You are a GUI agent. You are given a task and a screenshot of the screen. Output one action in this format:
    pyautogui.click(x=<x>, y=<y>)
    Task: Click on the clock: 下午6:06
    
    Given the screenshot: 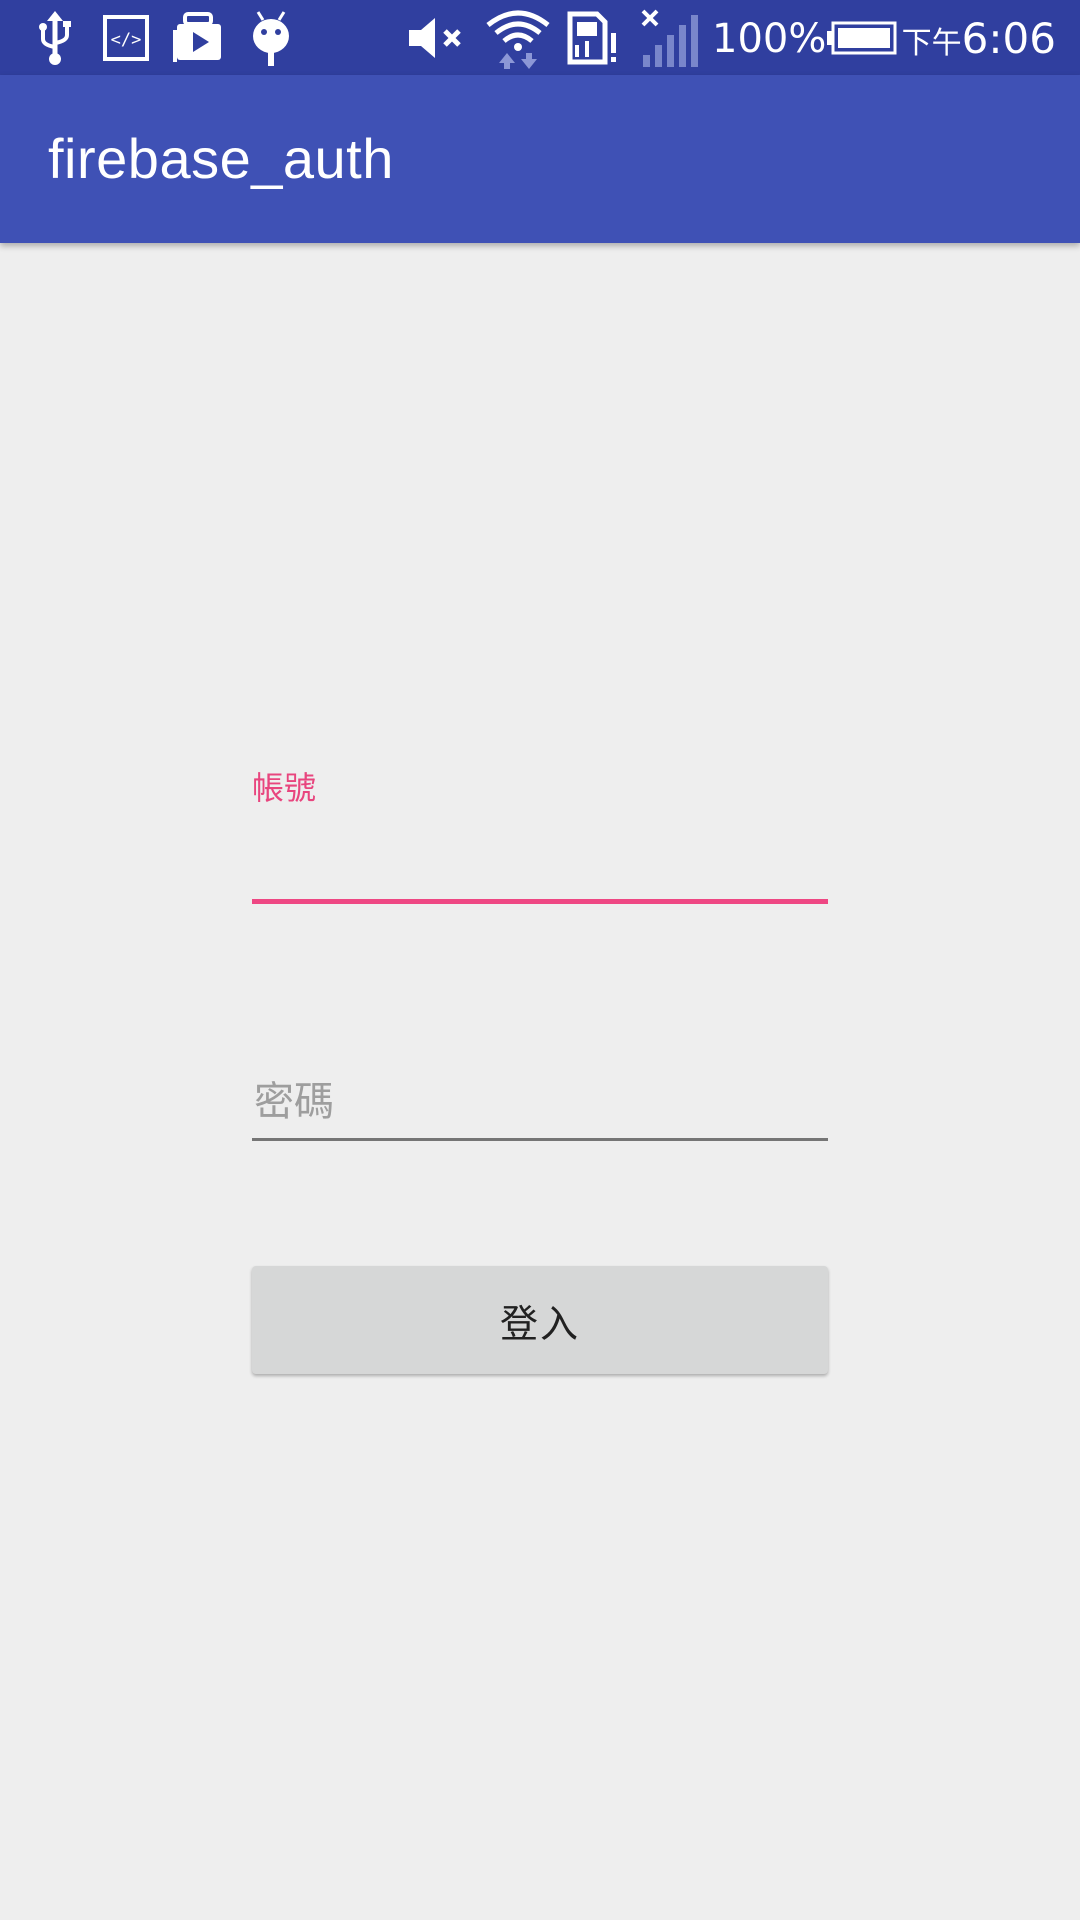 What is the action you would take?
    pyautogui.click(x=979, y=37)
    